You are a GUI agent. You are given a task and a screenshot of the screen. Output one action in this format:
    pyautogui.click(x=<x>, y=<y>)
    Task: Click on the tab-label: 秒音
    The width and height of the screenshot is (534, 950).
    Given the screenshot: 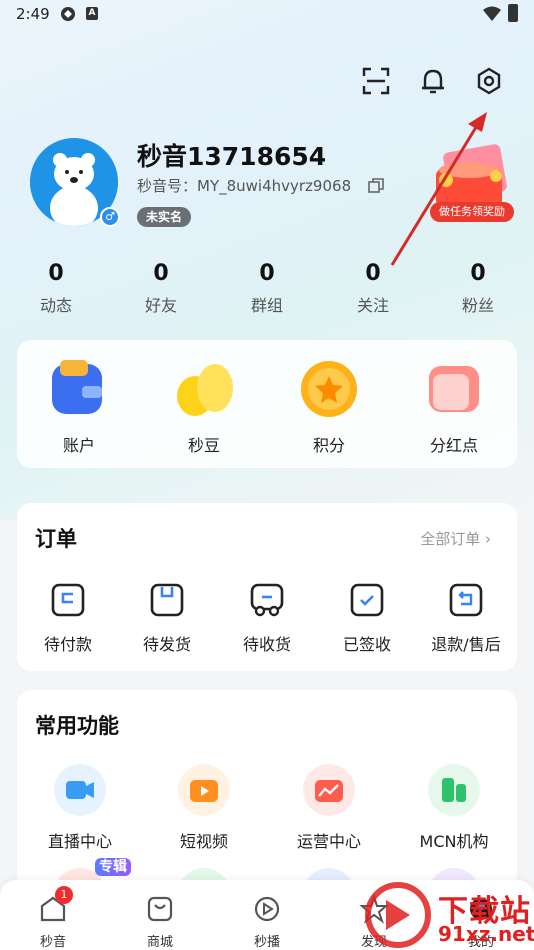 What is the action you would take?
    pyautogui.click(x=52, y=942)
    